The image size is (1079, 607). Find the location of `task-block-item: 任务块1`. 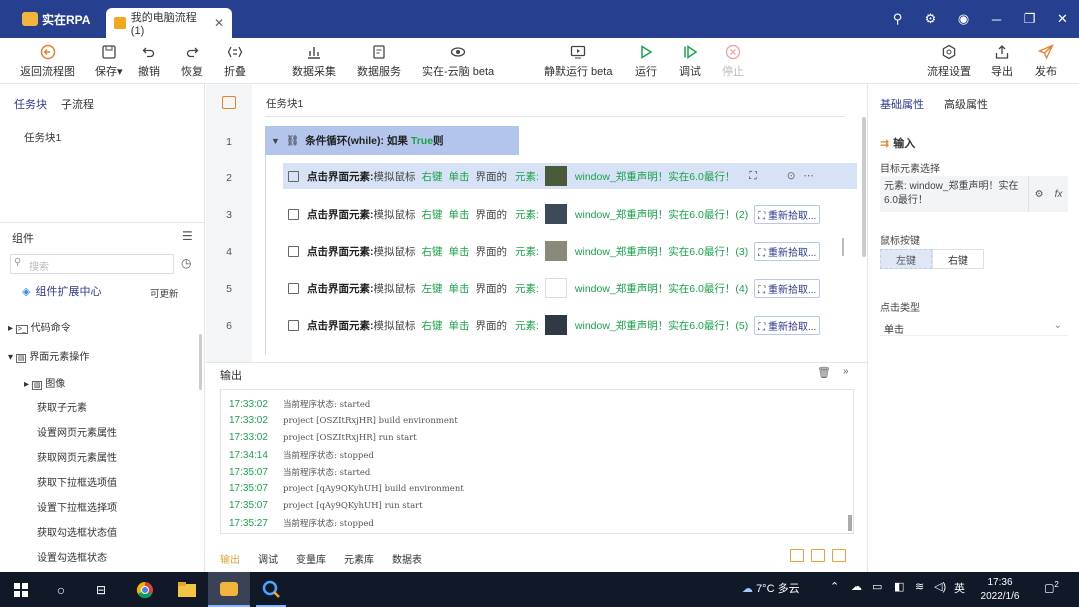

task-block-item: 任务块1 is located at coordinates (36, 137).